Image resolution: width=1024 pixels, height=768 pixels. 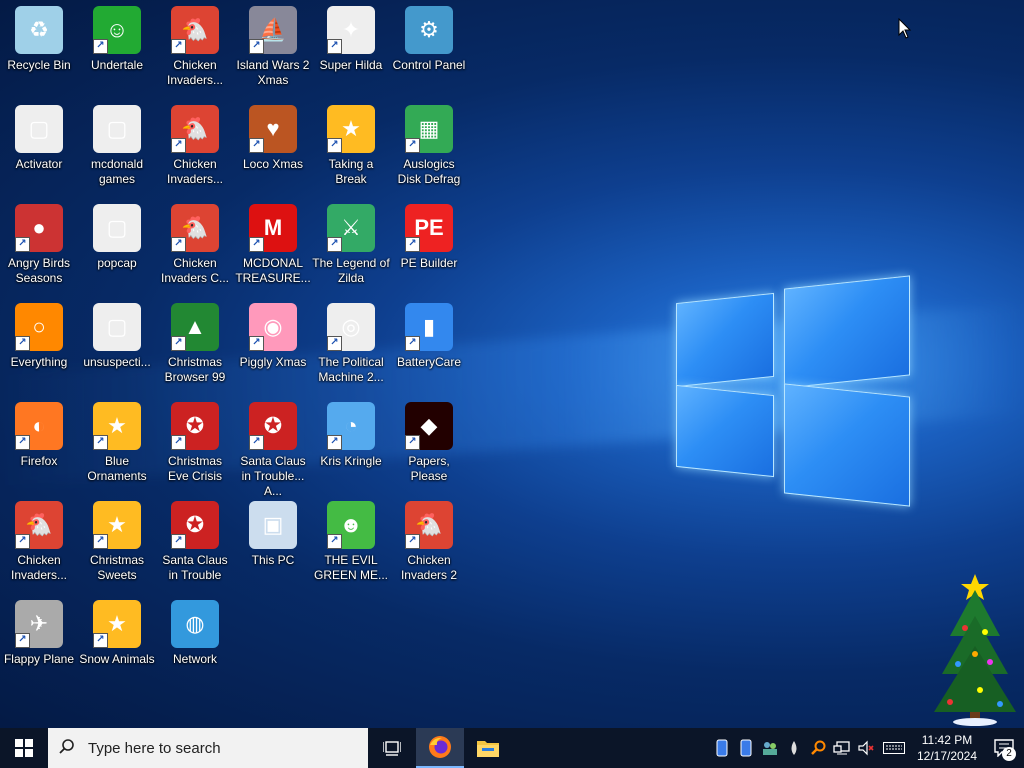 What do you see at coordinates (117, 543) in the screenshot?
I see `desktop-icon: ★ ↗ Christmas Sweets` at bounding box center [117, 543].